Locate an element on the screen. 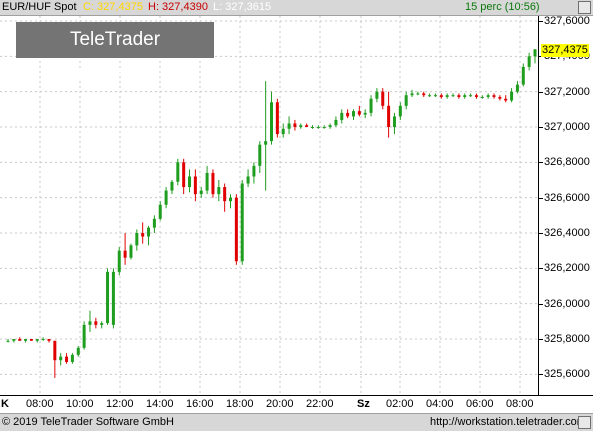  x-tick-label: 02:00 is located at coordinates (400, 404).